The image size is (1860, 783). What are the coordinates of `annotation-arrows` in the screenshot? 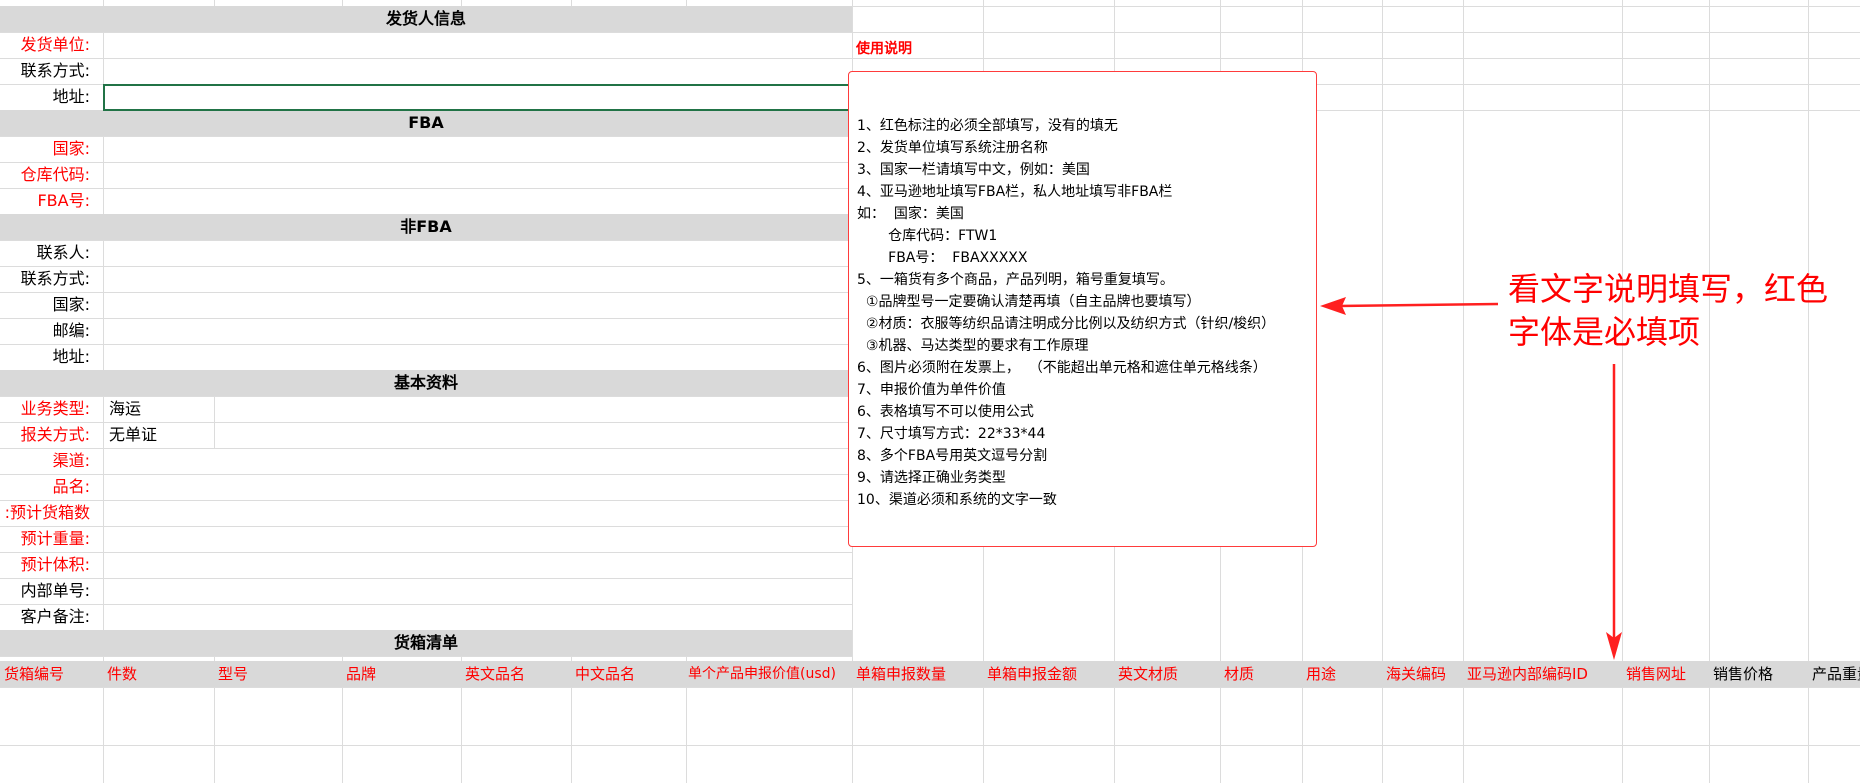 It's located at (1471, 478).